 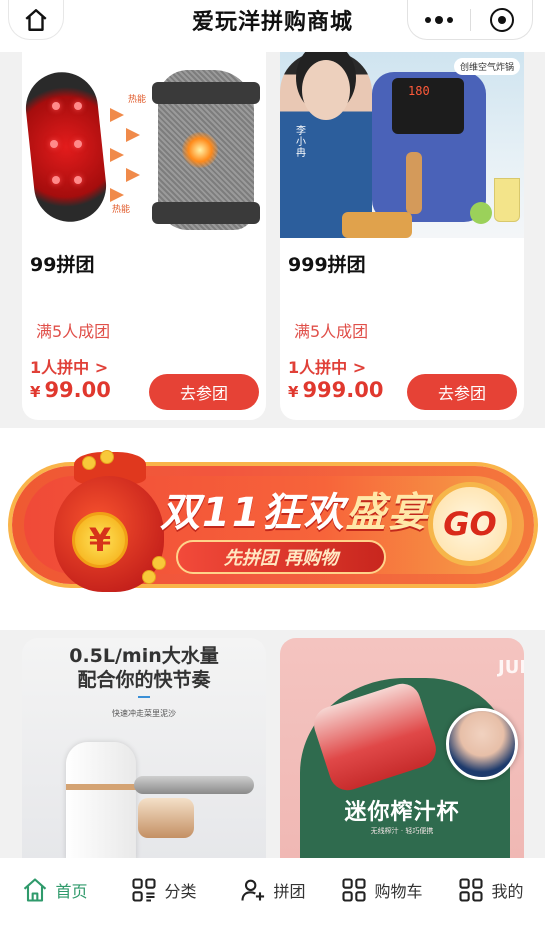 What do you see at coordinates (471, 890) in the screenshot?
I see `profile-grid-icon` at bounding box center [471, 890].